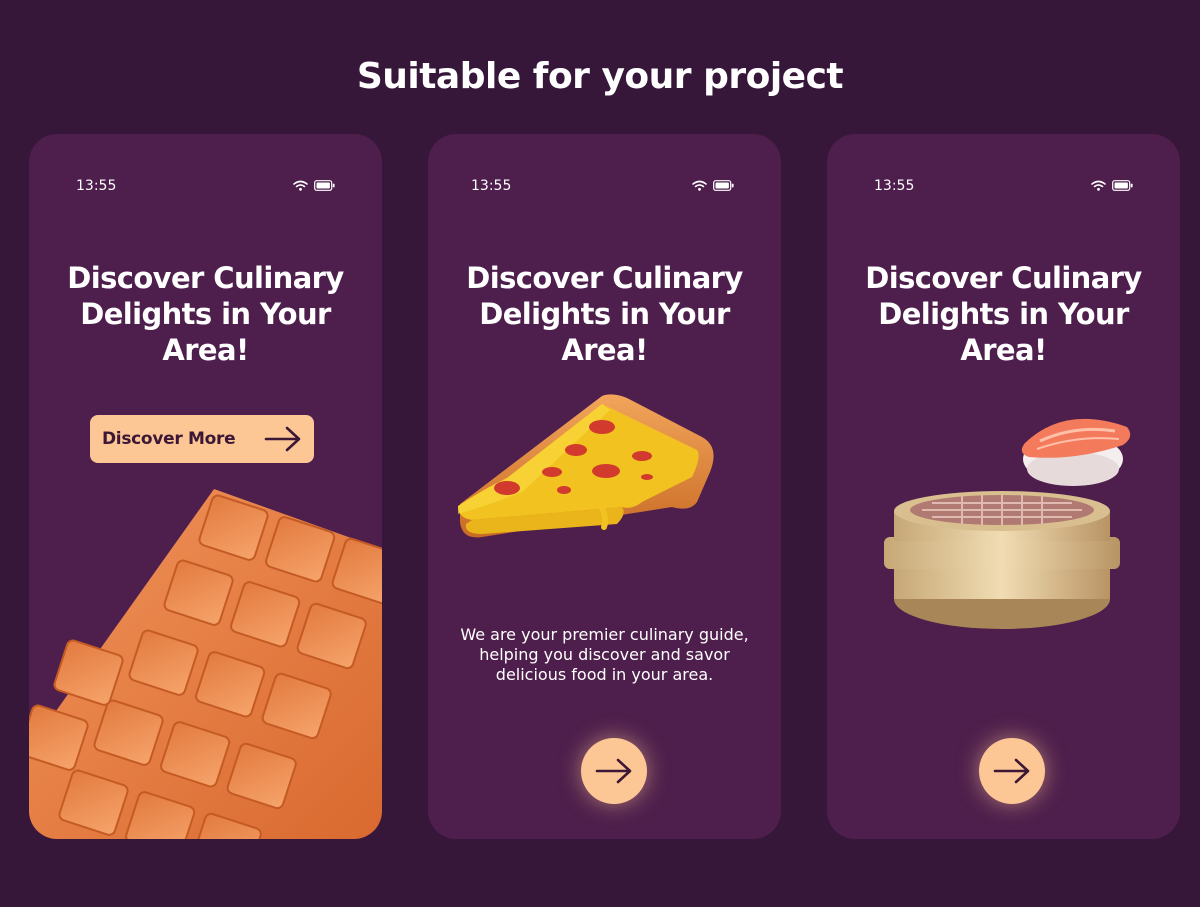 This screenshot has width=1200, height=907. Describe the element at coordinates (1076, 452) in the screenshot. I see `sushi-illustration` at that location.